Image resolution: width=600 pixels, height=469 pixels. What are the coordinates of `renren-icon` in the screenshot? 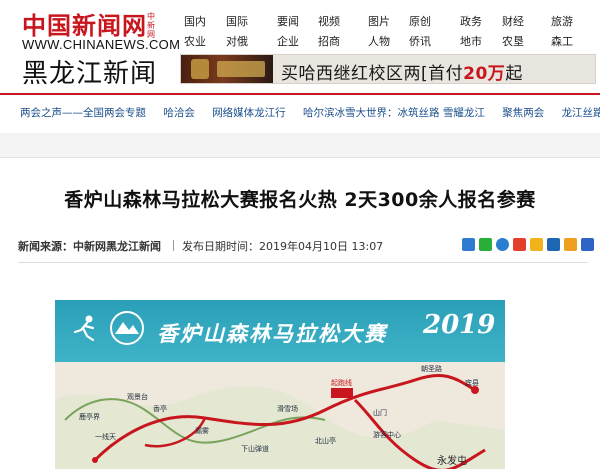 It's located at (553, 244).